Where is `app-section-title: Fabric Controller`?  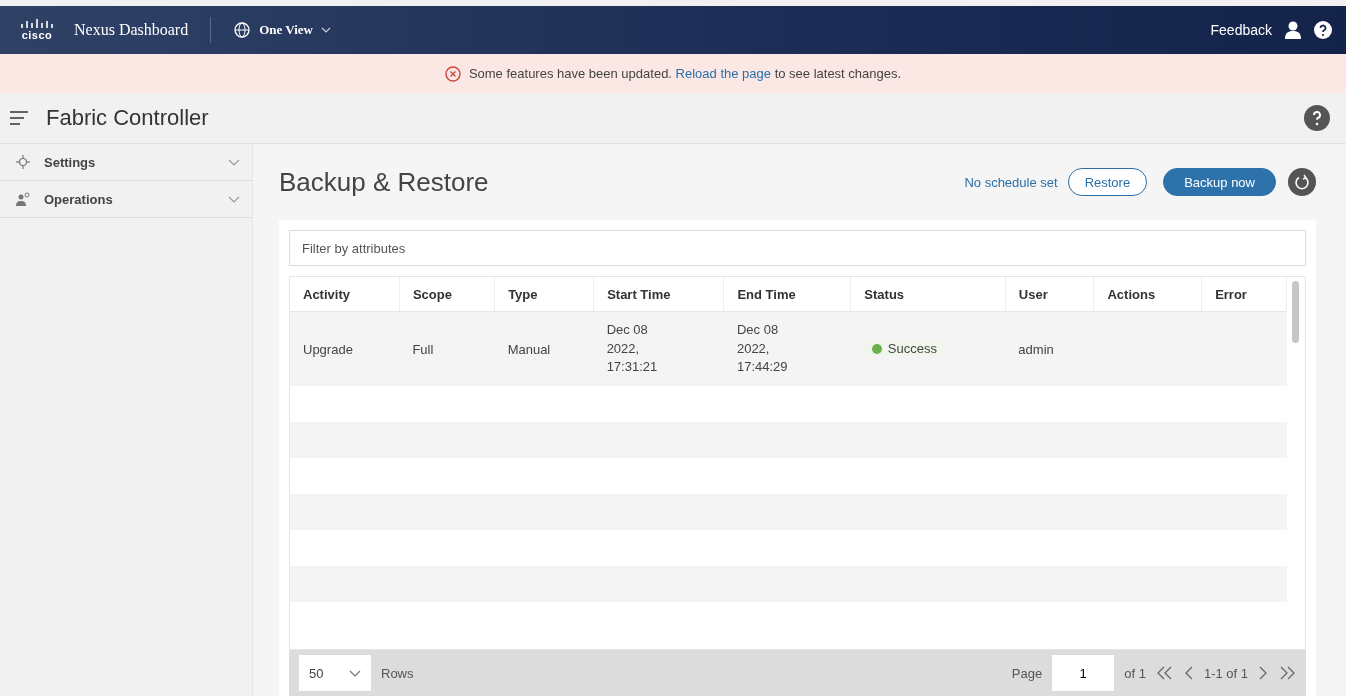 app-section-title: Fabric Controller is located at coordinates (127, 118).